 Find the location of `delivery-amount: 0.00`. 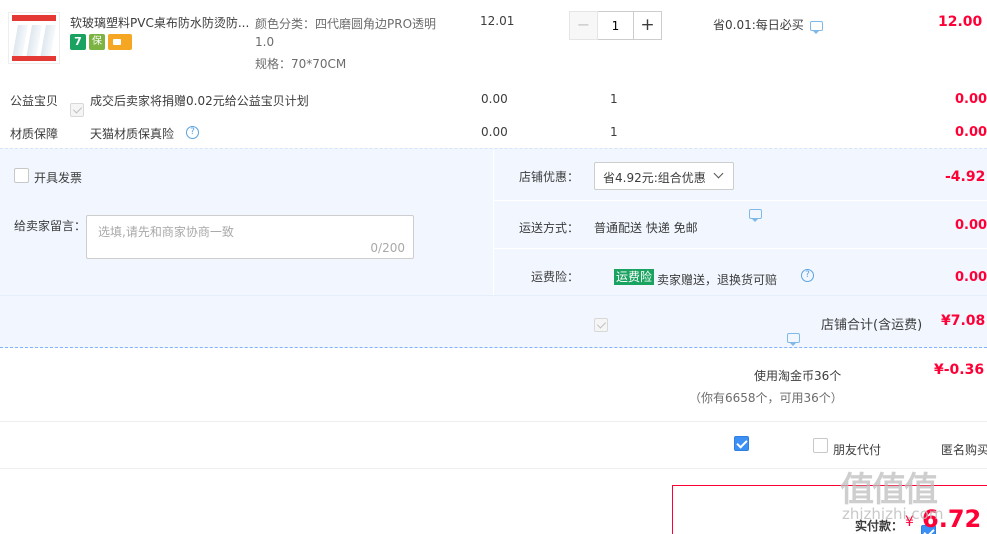

delivery-amount: 0.00 is located at coordinates (971, 225).